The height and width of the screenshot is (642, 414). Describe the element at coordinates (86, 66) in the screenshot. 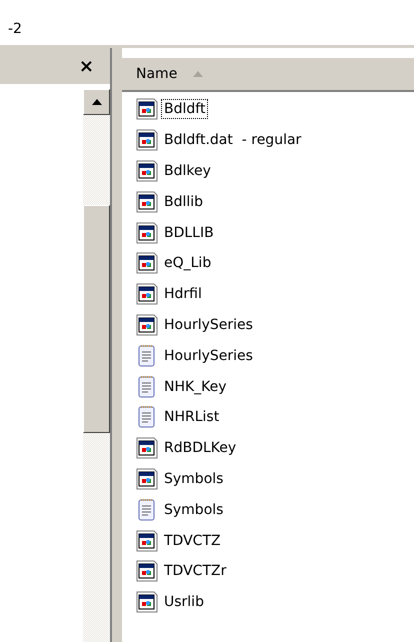

I see `close-button: ×` at that location.